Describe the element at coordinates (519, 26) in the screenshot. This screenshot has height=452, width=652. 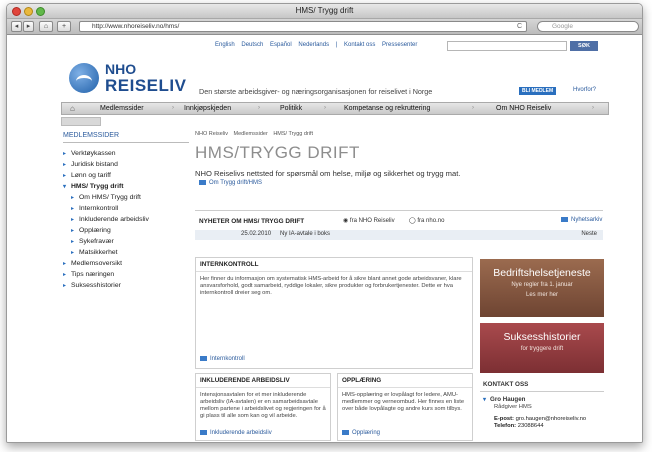
I see `reload-icon: C` at that location.